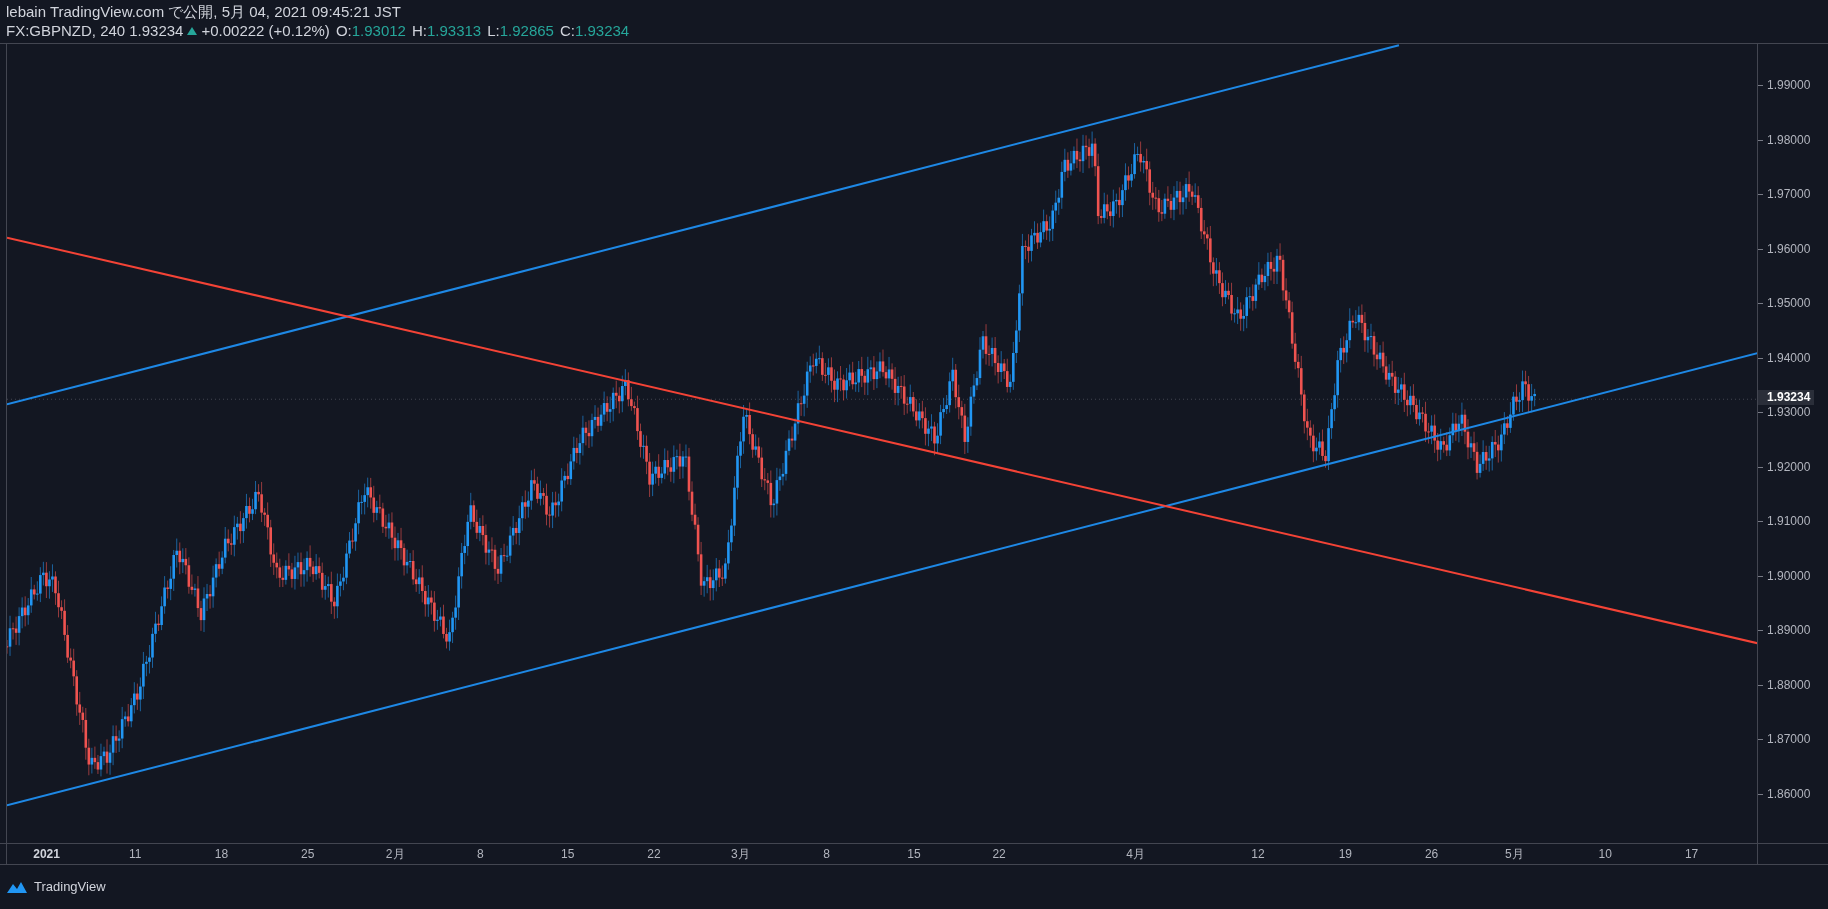  I want to click on price-label: 1.89000, so click(1789, 630).